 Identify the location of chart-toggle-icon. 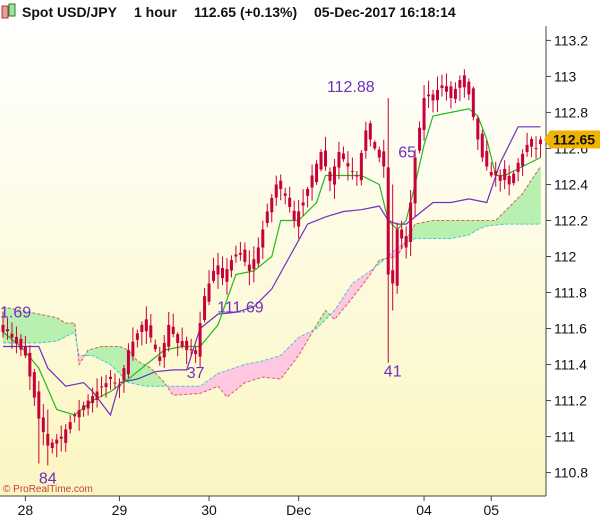
(8, 11).